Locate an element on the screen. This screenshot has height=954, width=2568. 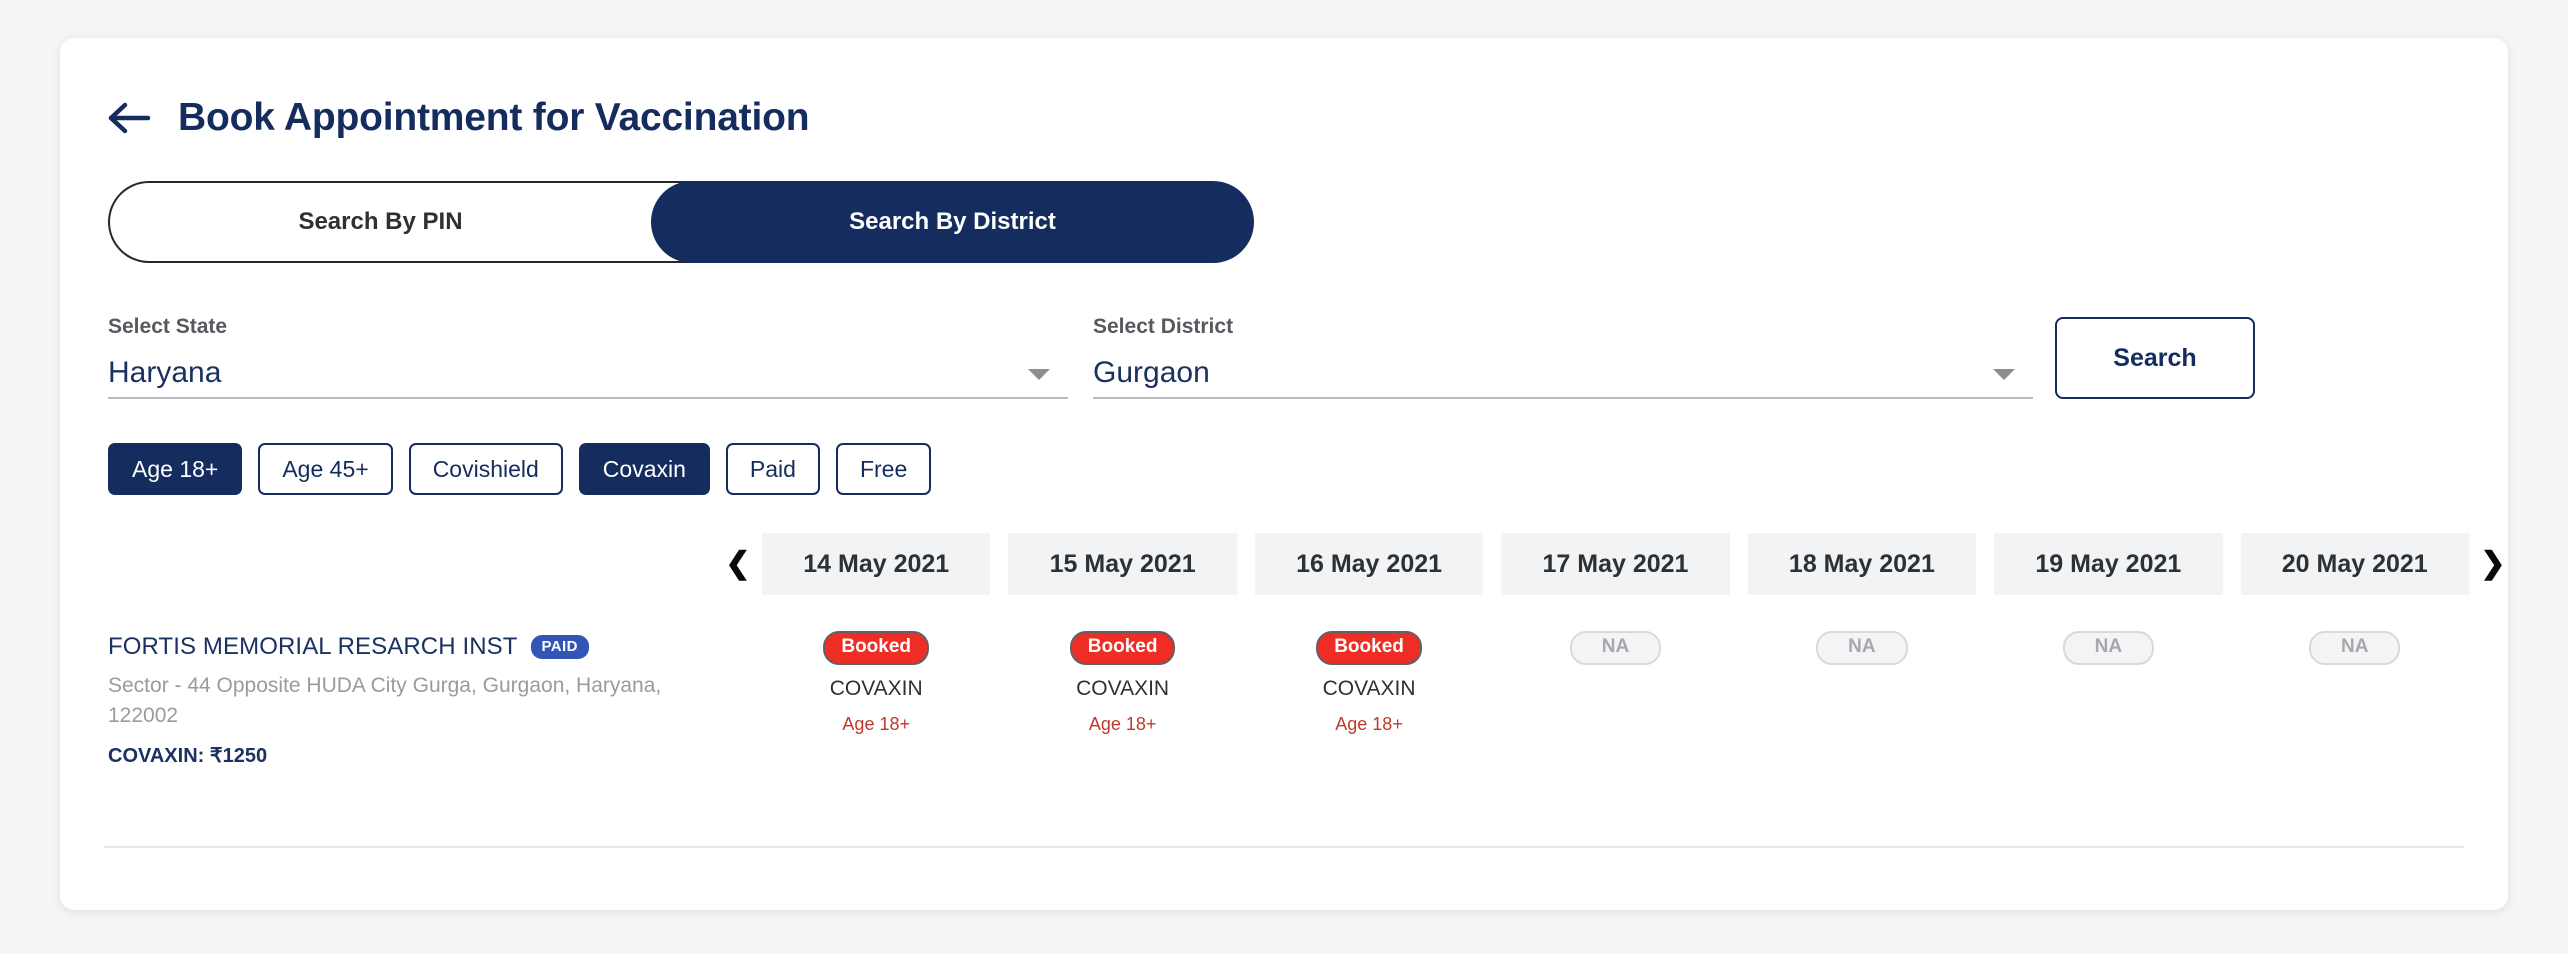
center-price: COVAXIN: ₹1250 is located at coordinates (188, 755).